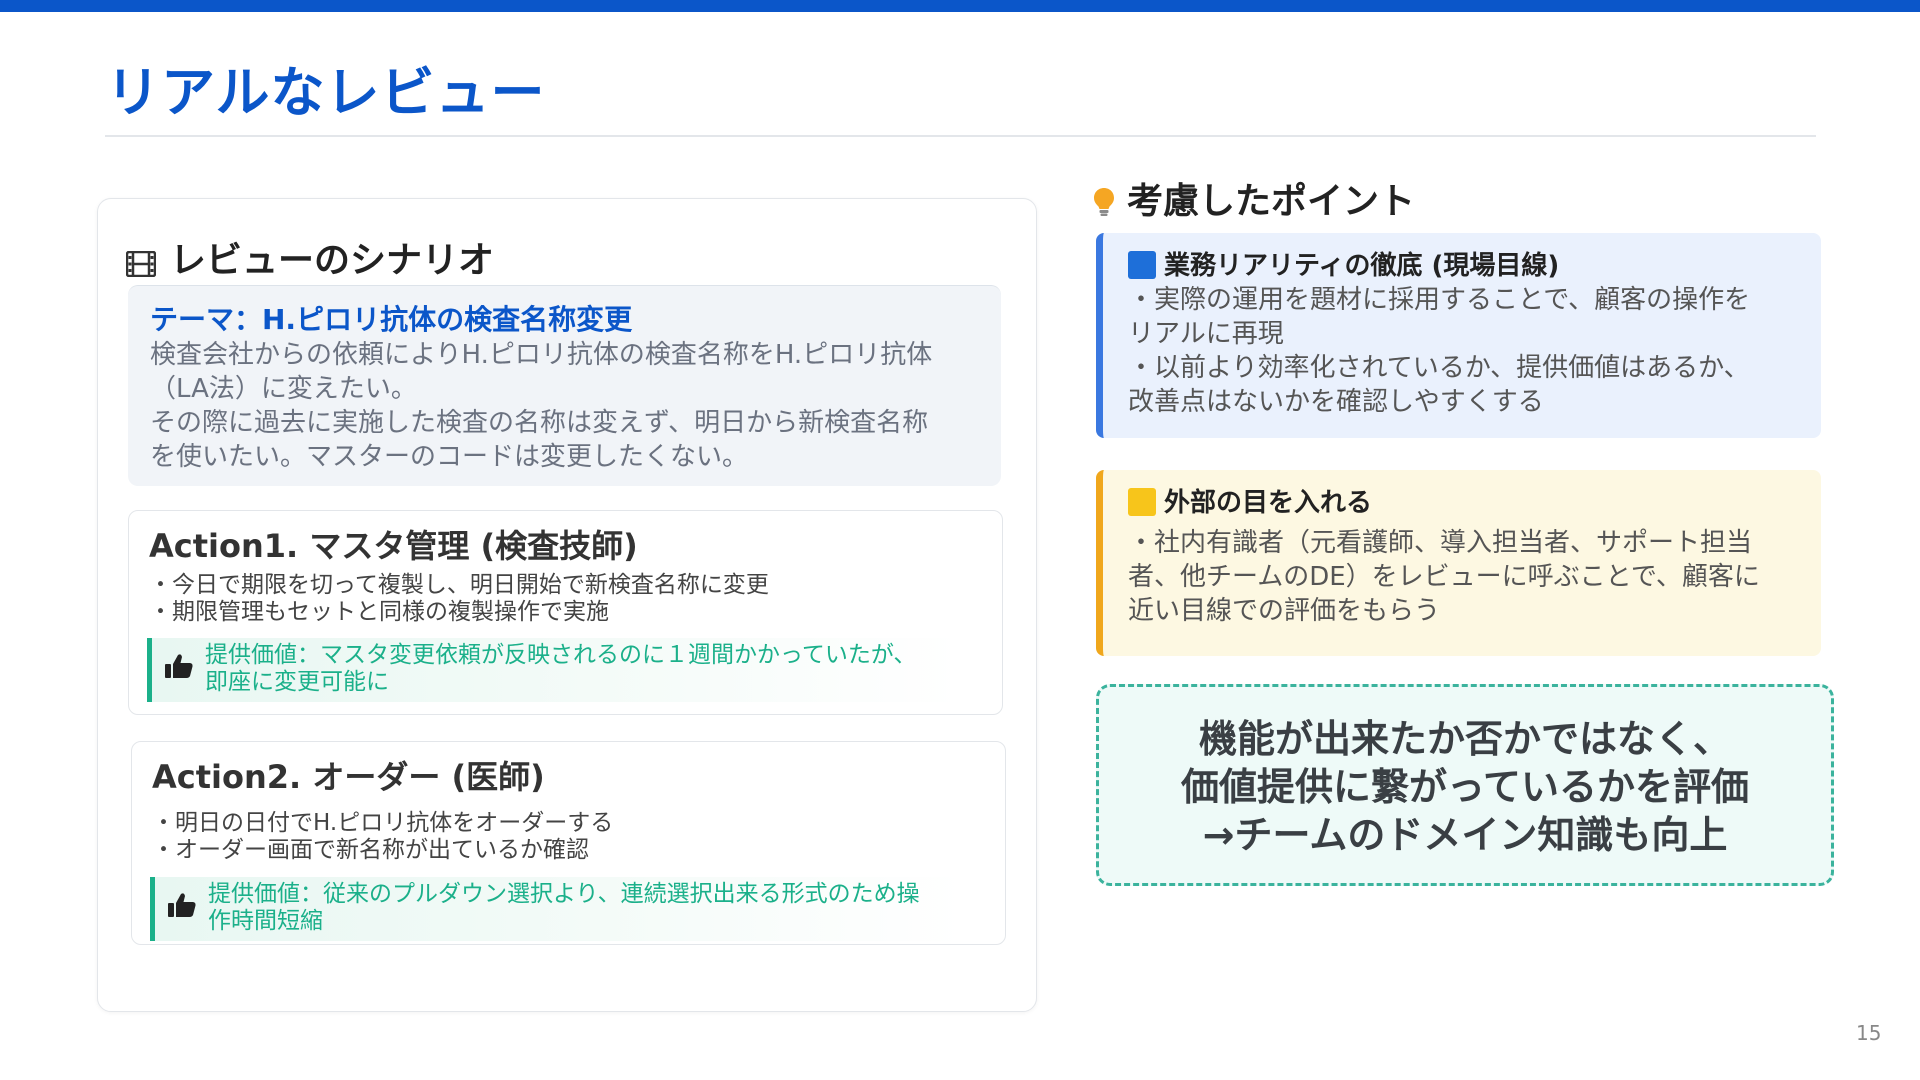 This screenshot has width=1920, height=1080. Describe the element at coordinates (539, 423) in the screenshot. I see `theme-line: その際に過去に実施した検査の名称は変えず、明日から新検査名称` at that location.